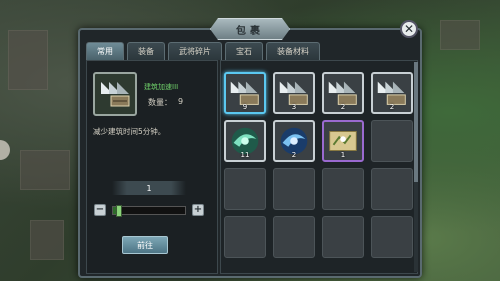 This screenshot has width=500, height=281. I want to click on item-name: 建筑加速III, so click(161, 87).